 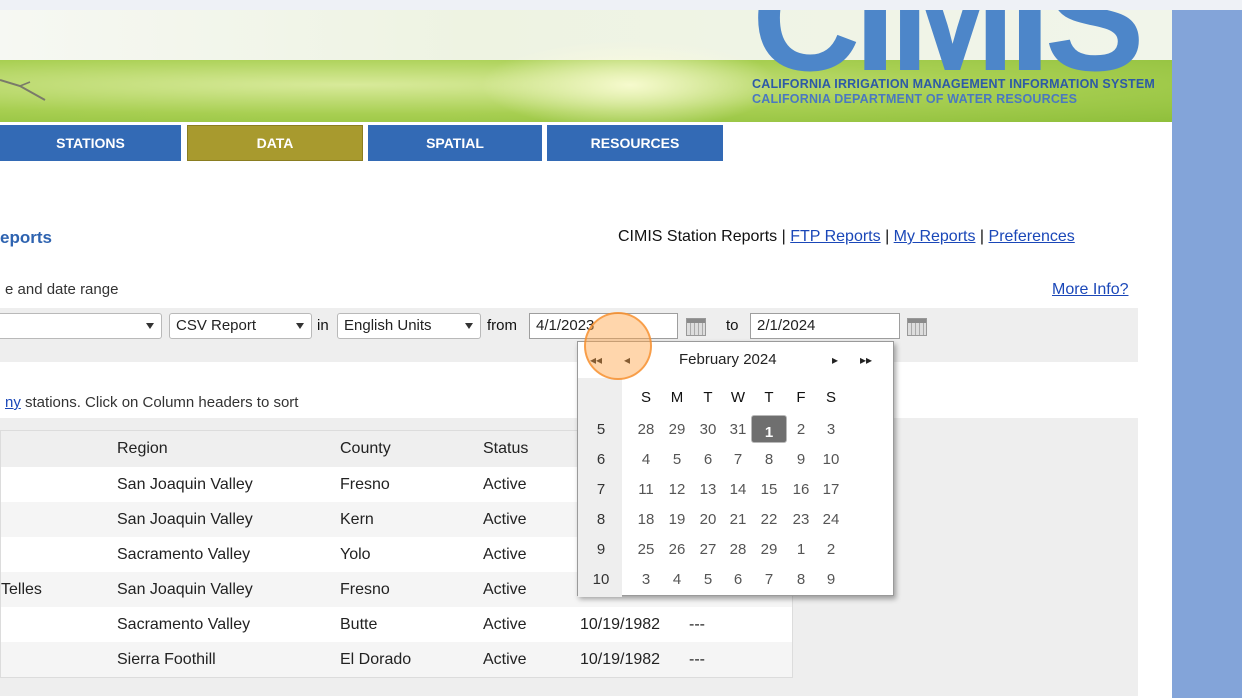 I want to click on in-label: in, so click(x=323, y=325).